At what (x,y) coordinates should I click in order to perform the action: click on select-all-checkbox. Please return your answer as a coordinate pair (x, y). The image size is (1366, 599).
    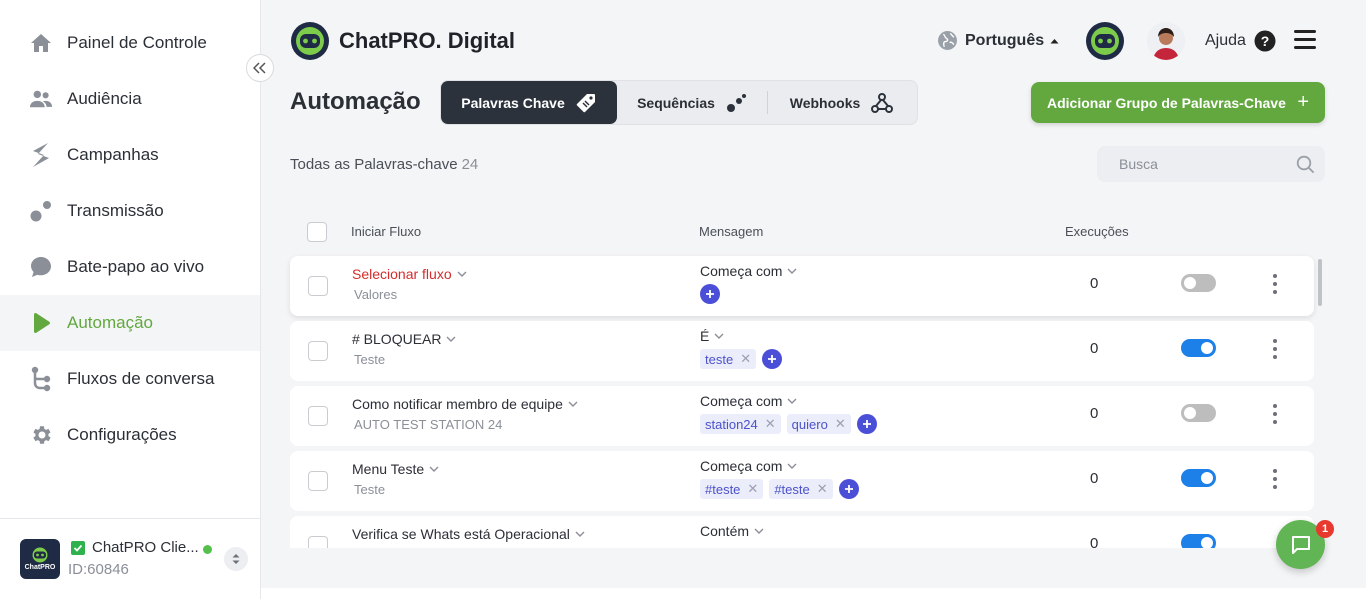
    Looking at the image, I should click on (317, 232).